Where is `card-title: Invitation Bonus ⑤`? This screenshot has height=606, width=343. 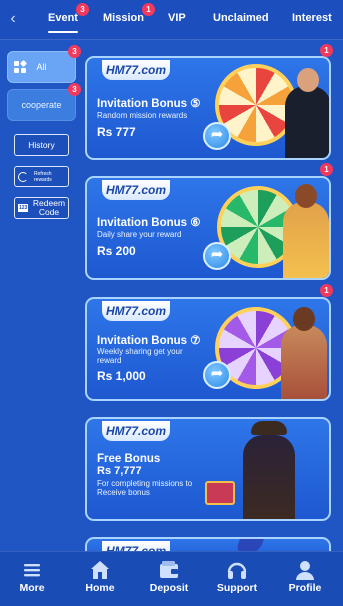 card-title: Invitation Bonus ⑤ is located at coordinates (149, 104).